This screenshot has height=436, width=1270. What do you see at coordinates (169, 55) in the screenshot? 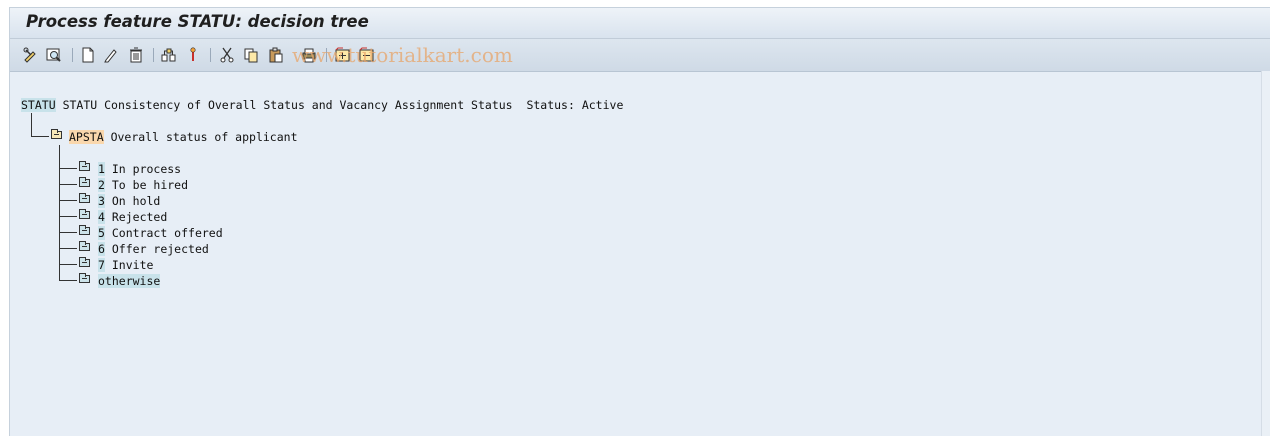
I see `navigate-icon` at bounding box center [169, 55].